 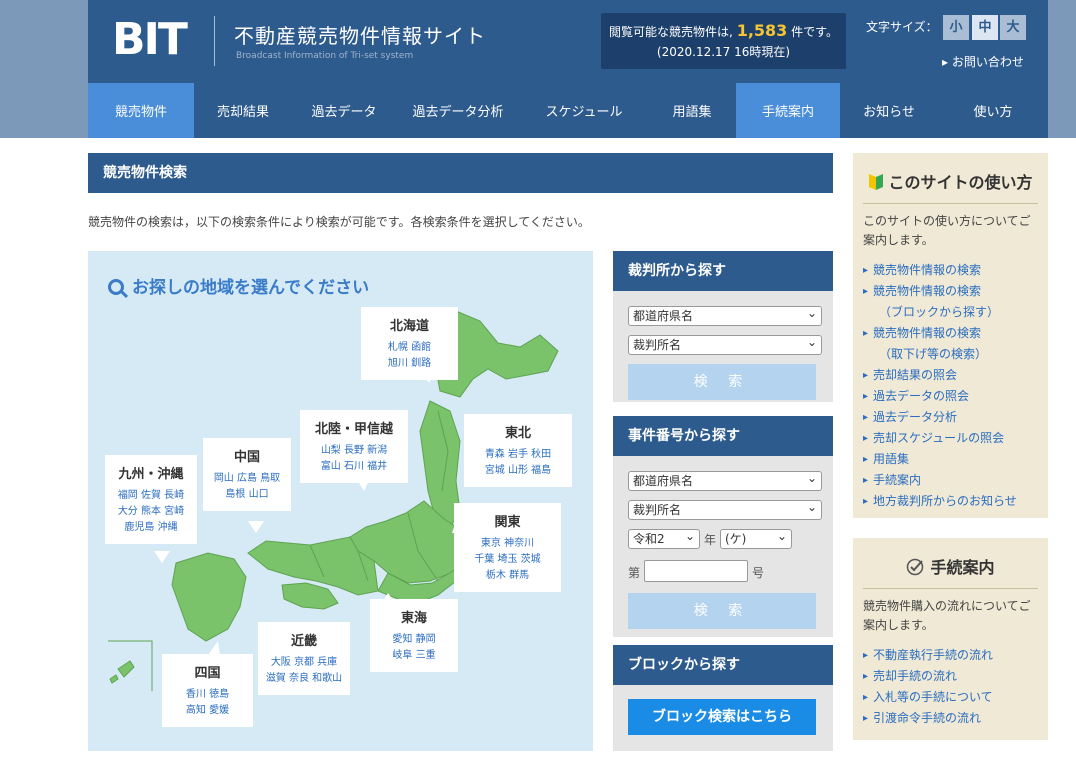 What do you see at coordinates (692, 110) in the screenshot?
I see `nav-item-glossary: 用語集` at bounding box center [692, 110].